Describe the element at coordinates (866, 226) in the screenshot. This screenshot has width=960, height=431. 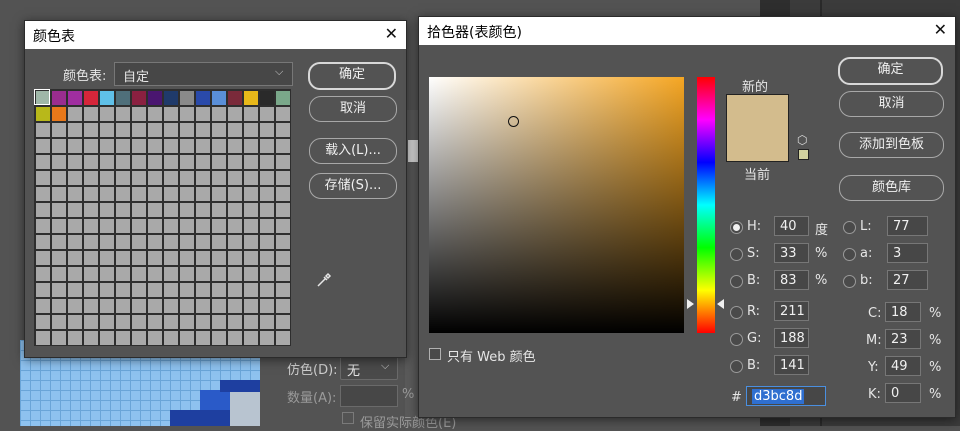
I see `lightness-label: L:` at that location.